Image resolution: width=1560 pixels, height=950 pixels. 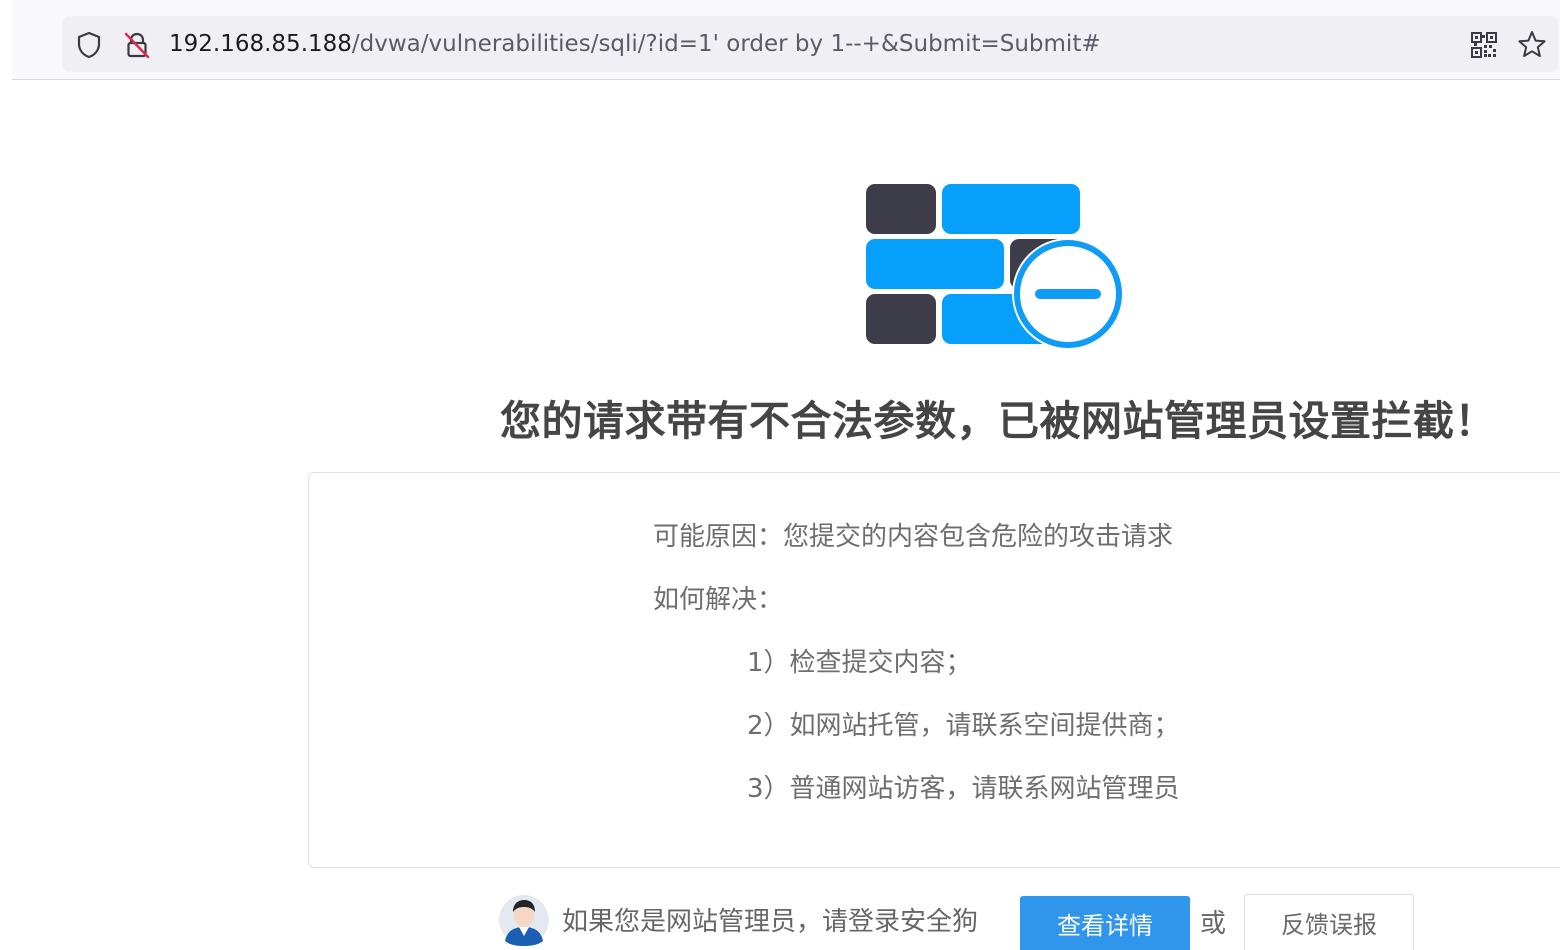 I want to click on how-to-solve-label: 如何解决：, so click(x=718, y=600).